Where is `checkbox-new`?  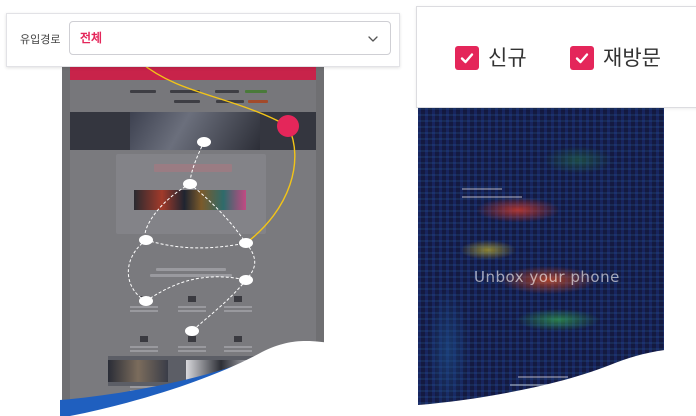
checkbox-new is located at coordinates (467, 58).